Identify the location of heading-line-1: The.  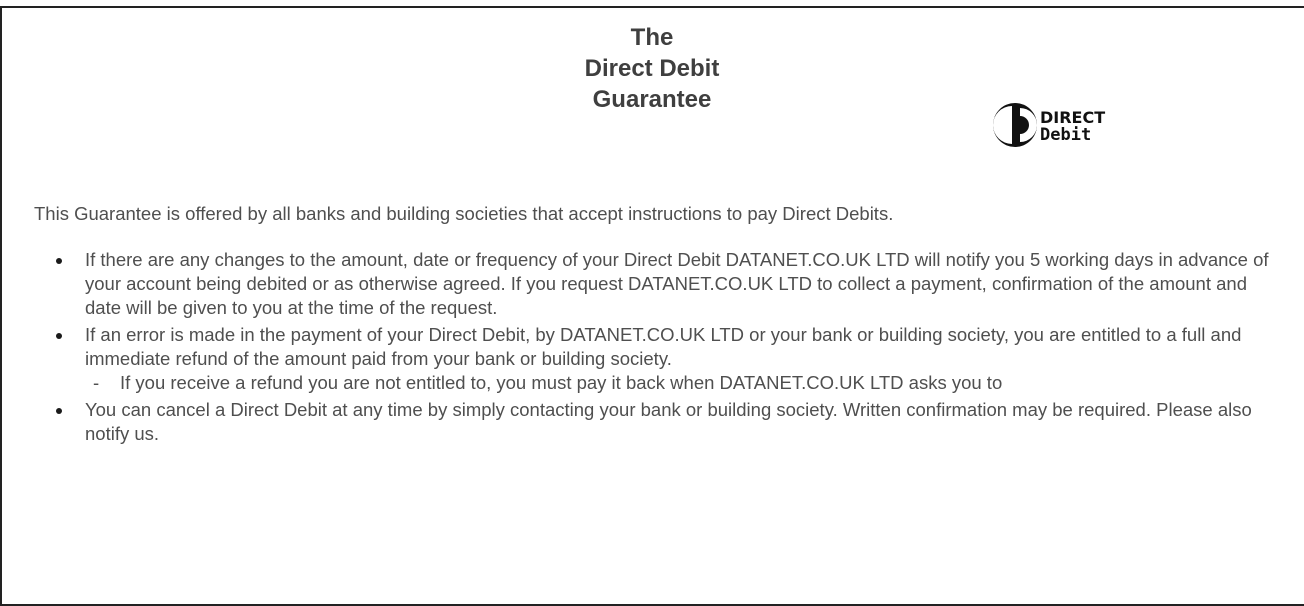
(652, 37).